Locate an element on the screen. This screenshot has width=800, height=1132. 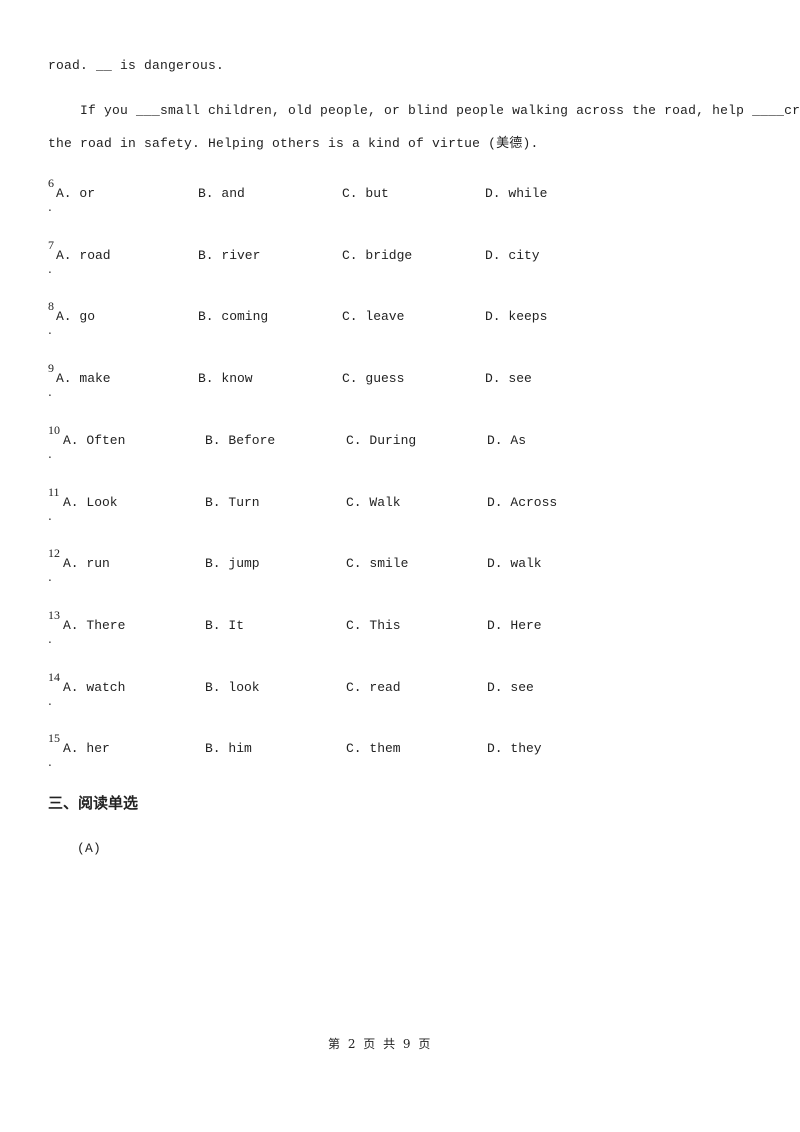
option-d: D. while is located at coordinates (516, 193).